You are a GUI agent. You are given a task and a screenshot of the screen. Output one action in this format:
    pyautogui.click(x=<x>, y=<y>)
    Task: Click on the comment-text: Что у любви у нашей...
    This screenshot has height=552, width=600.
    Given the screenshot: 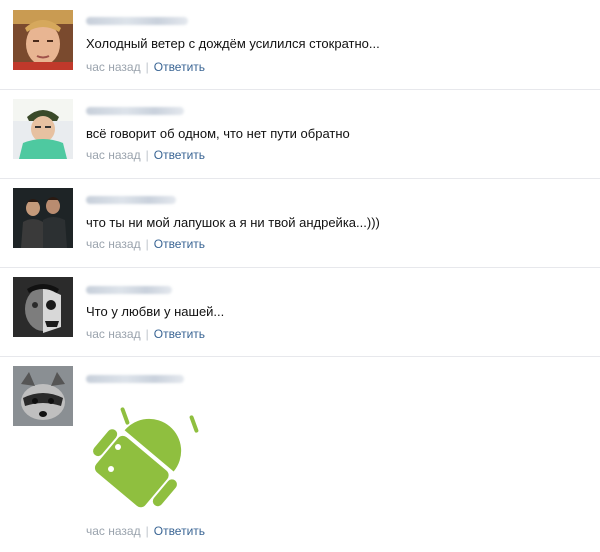 What is the action you would take?
    pyautogui.click(x=155, y=311)
    